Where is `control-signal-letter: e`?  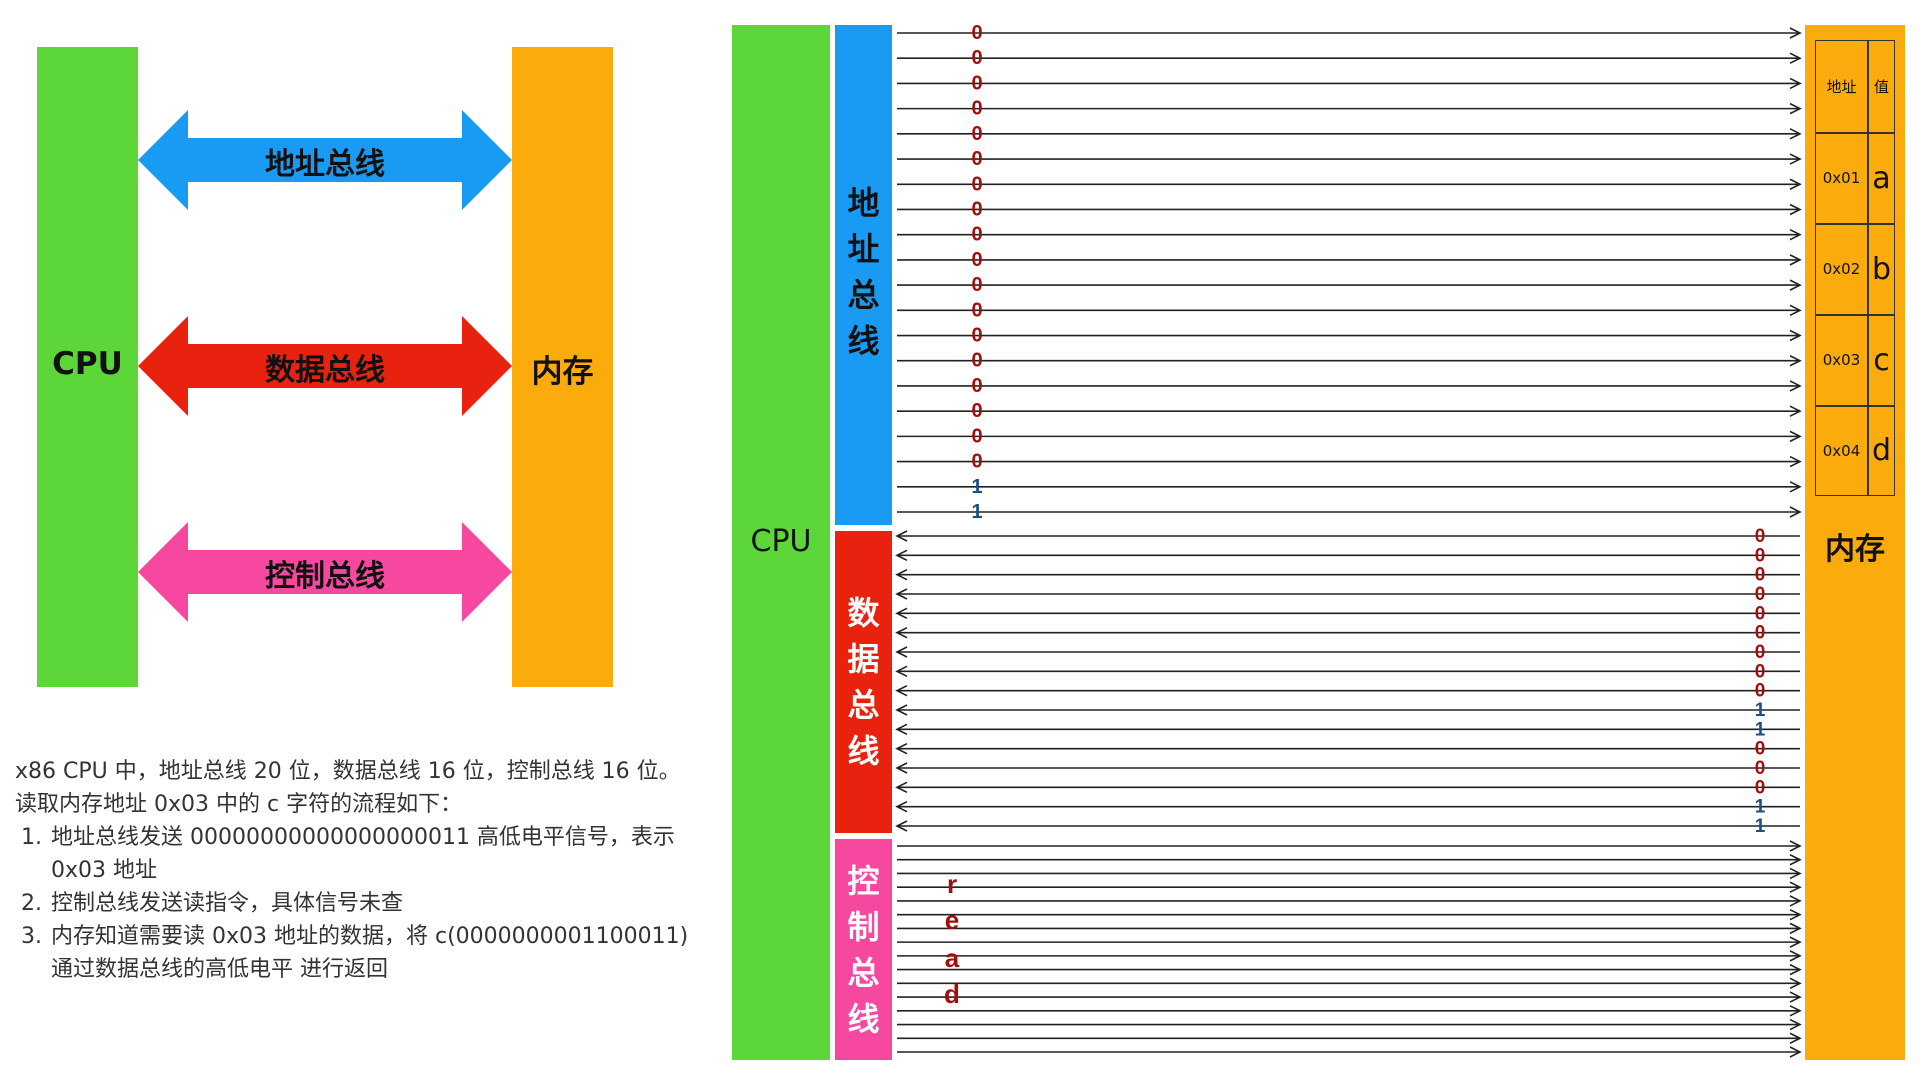 control-signal-letter: e is located at coordinates (952, 920).